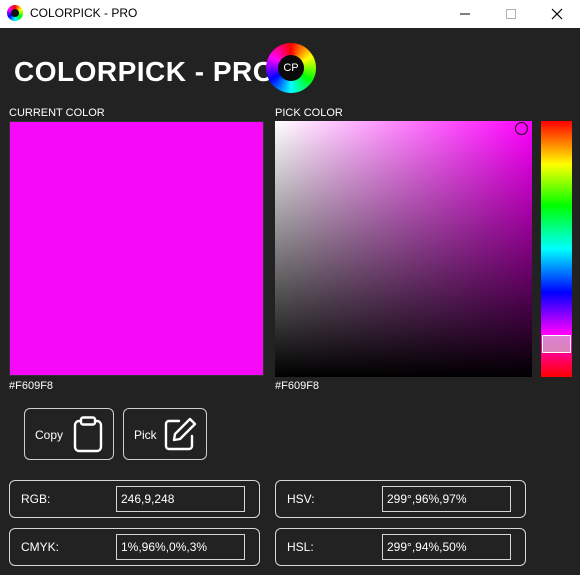 The image size is (580, 575). Describe the element at coordinates (180, 547) in the screenshot. I see `cmyk-value: 1%,96%,0%,3%` at that location.